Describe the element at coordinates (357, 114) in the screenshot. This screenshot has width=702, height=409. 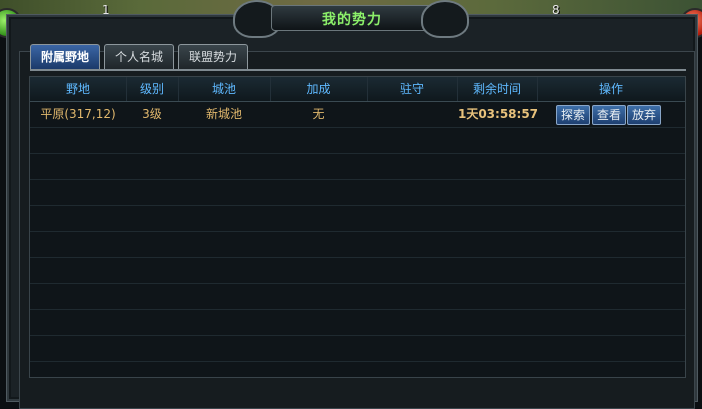
I see `table-row: 平原(317,12) 3级 新城池 无 1天03:58:57 探索 查看 放弃` at that location.